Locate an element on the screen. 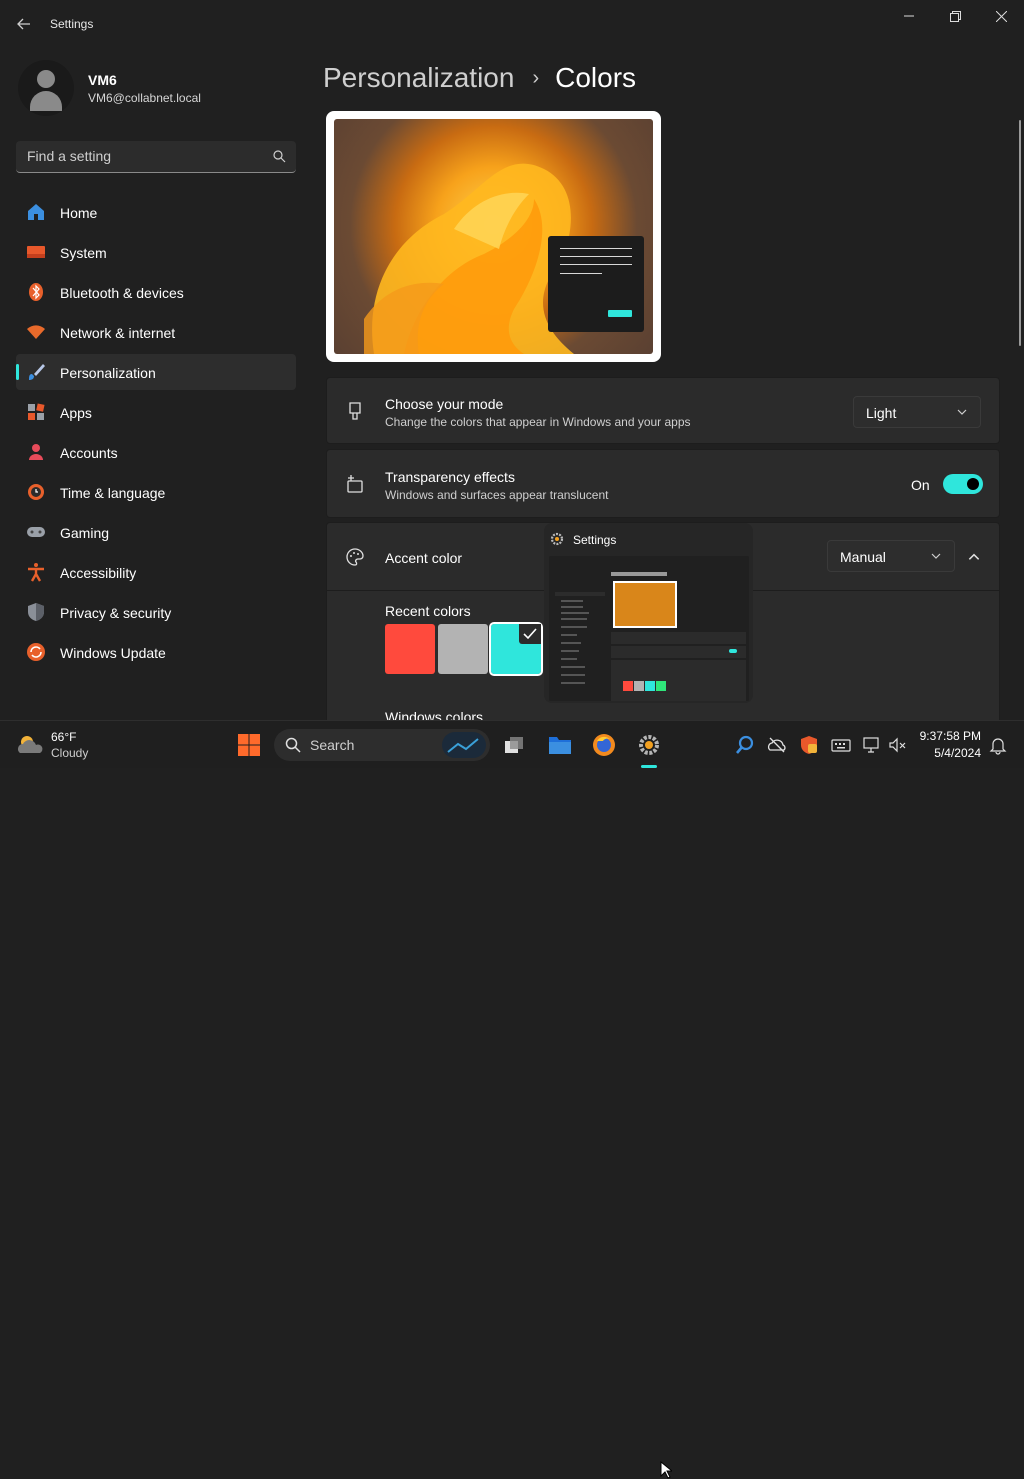 Image resolution: width=1024 pixels, height=1479 pixels. wallpaper-preview is located at coordinates (493, 236).